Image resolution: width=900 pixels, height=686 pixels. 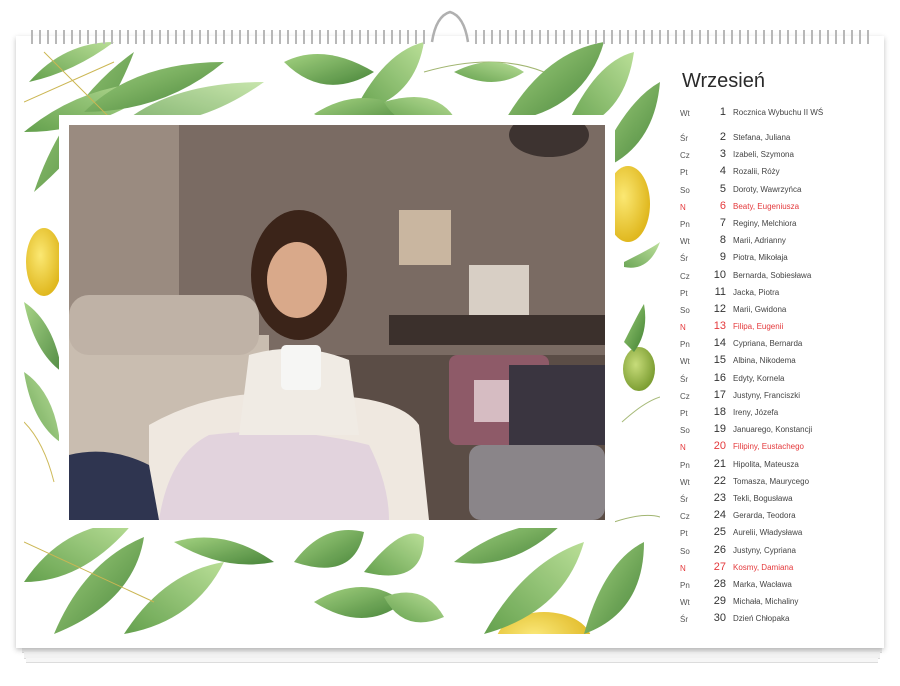 I want to click on name-day: Justyny, Cypriana, so click(x=764, y=550).